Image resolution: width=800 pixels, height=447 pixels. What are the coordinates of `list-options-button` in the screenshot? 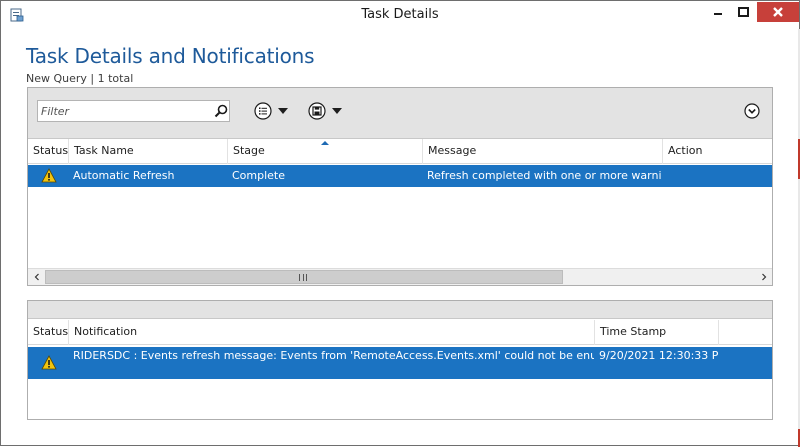 It's located at (271, 111).